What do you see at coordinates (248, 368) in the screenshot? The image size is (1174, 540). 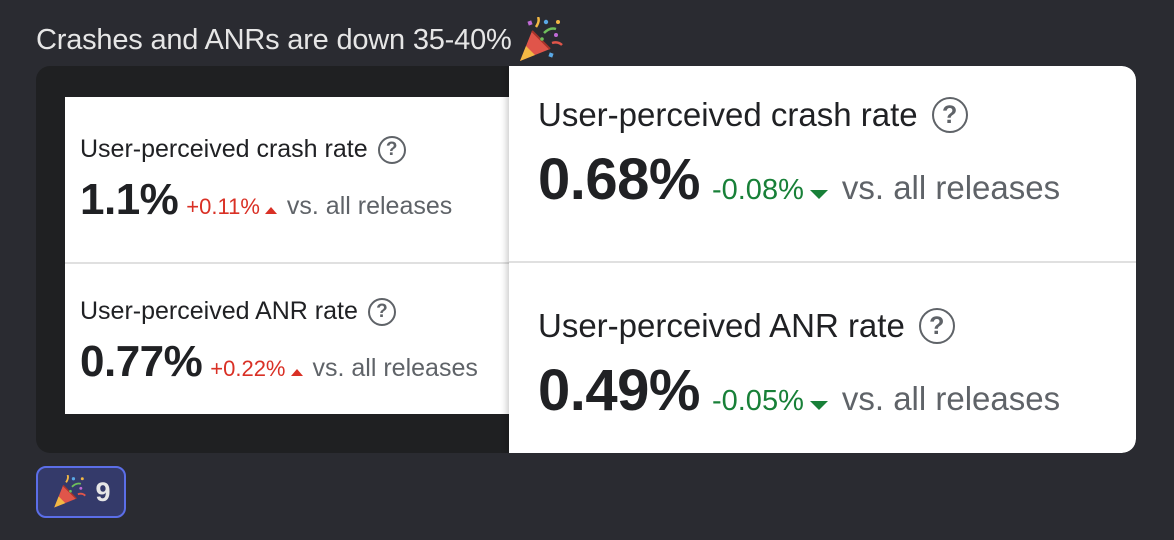 I see `anr-rate-delta: +0.22%` at bounding box center [248, 368].